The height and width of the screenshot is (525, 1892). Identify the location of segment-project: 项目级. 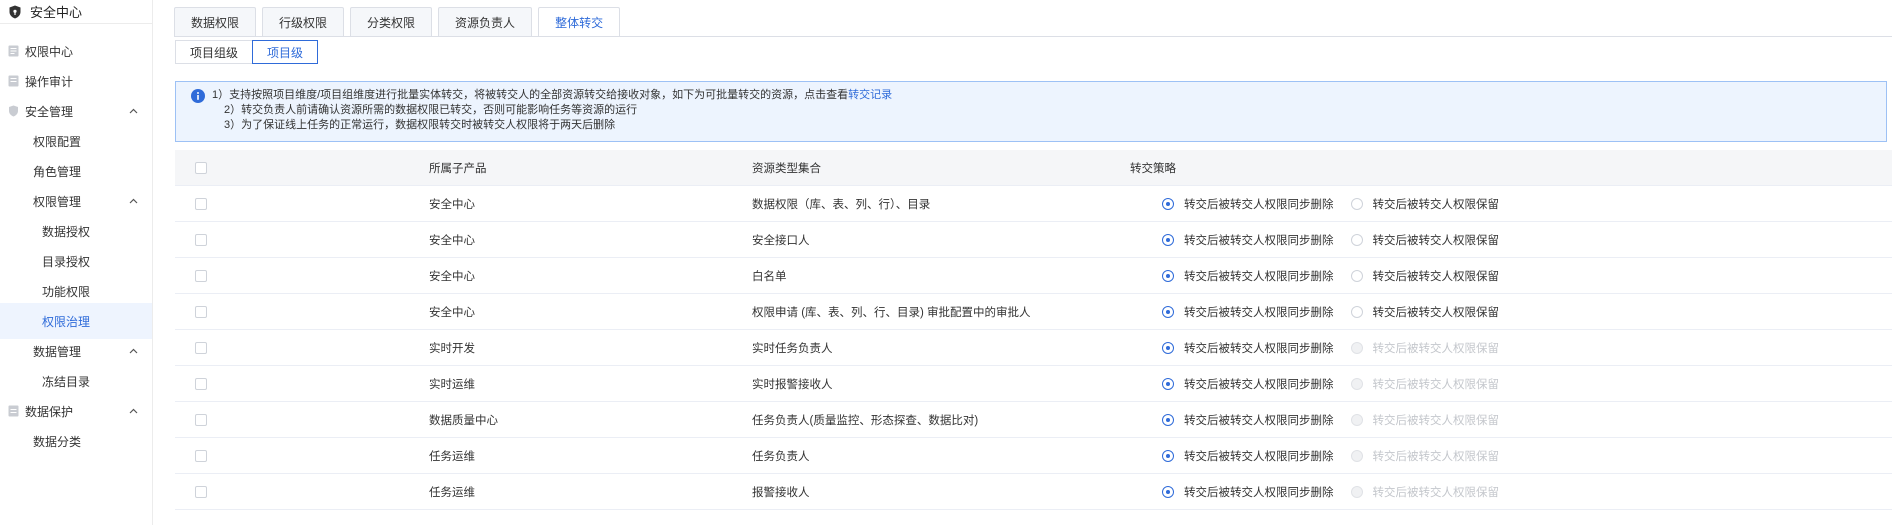
(285, 52).